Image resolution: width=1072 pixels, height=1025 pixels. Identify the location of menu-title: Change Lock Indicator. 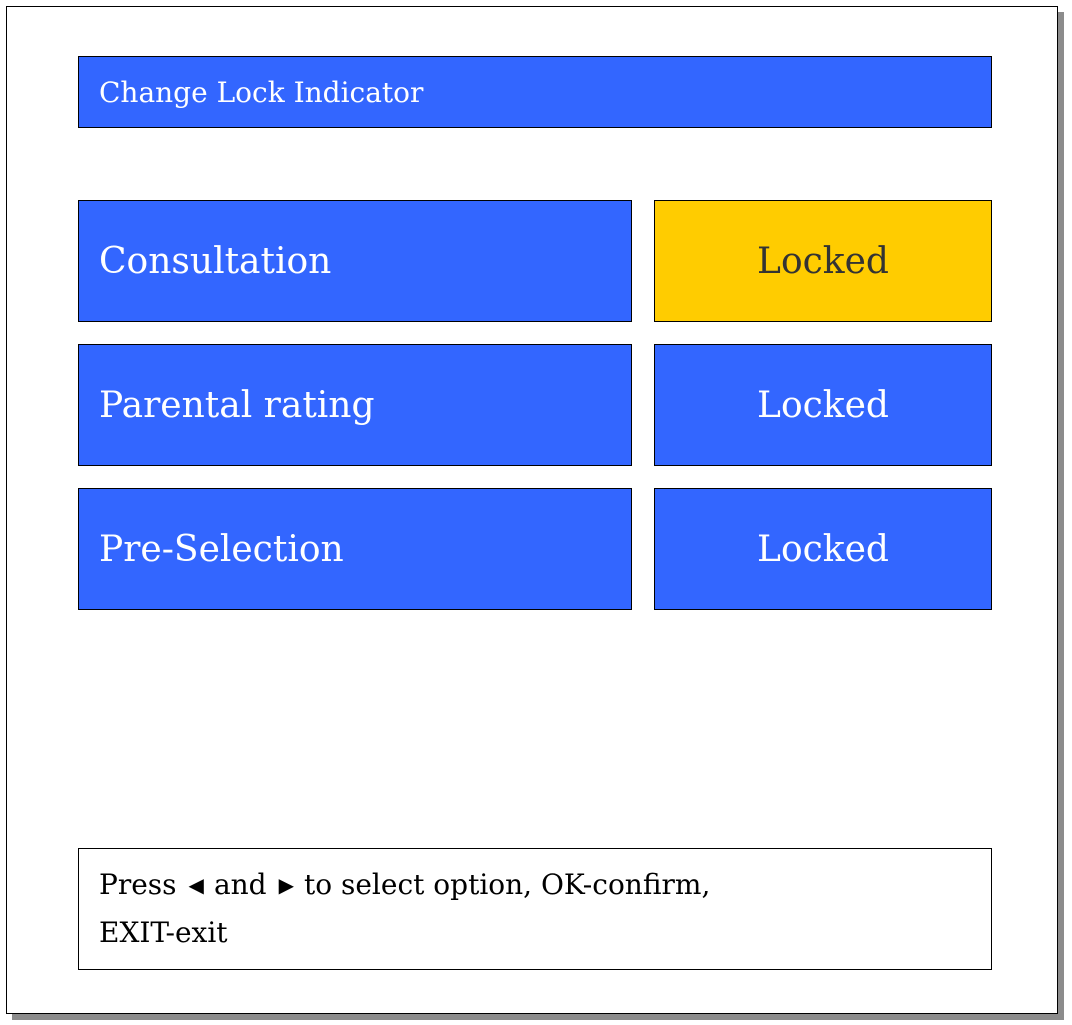
(535, 92).